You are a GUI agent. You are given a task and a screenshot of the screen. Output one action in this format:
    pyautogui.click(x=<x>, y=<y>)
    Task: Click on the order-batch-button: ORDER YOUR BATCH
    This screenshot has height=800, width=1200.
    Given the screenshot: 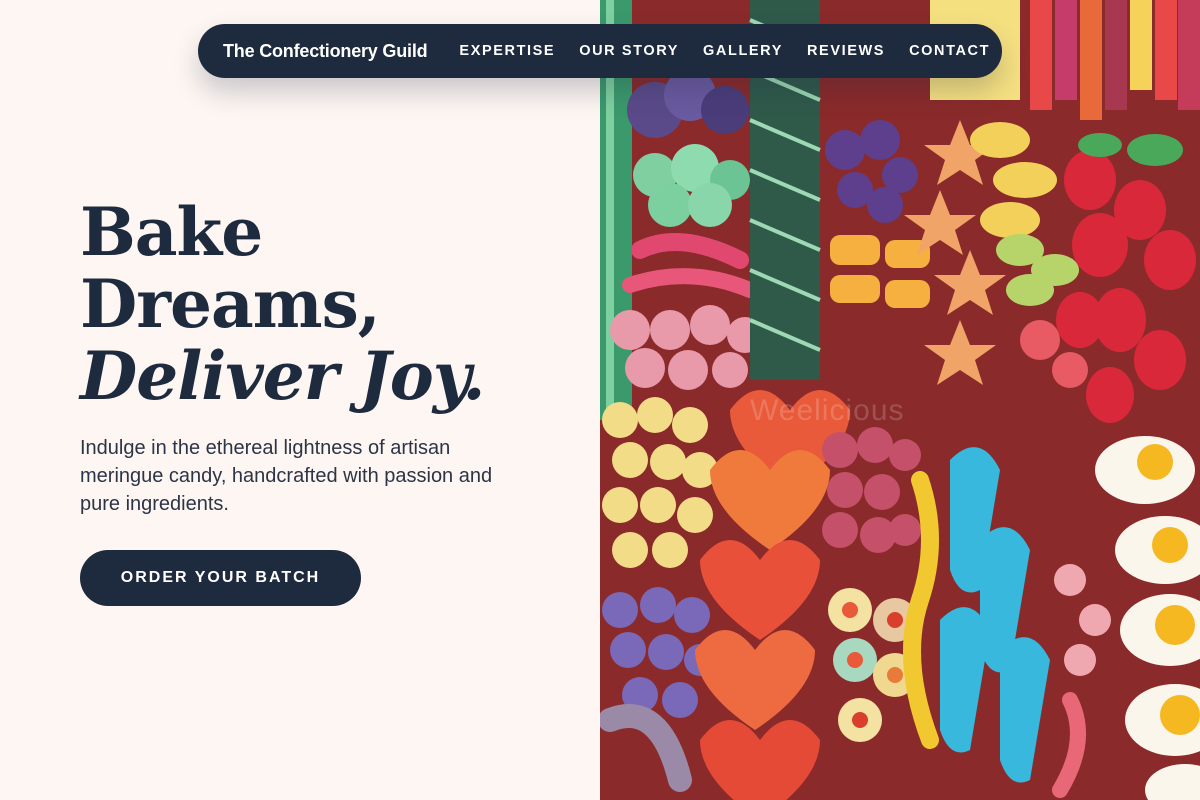 What is the action you would take?
    pyautogui.click(x=220, y=578)
    